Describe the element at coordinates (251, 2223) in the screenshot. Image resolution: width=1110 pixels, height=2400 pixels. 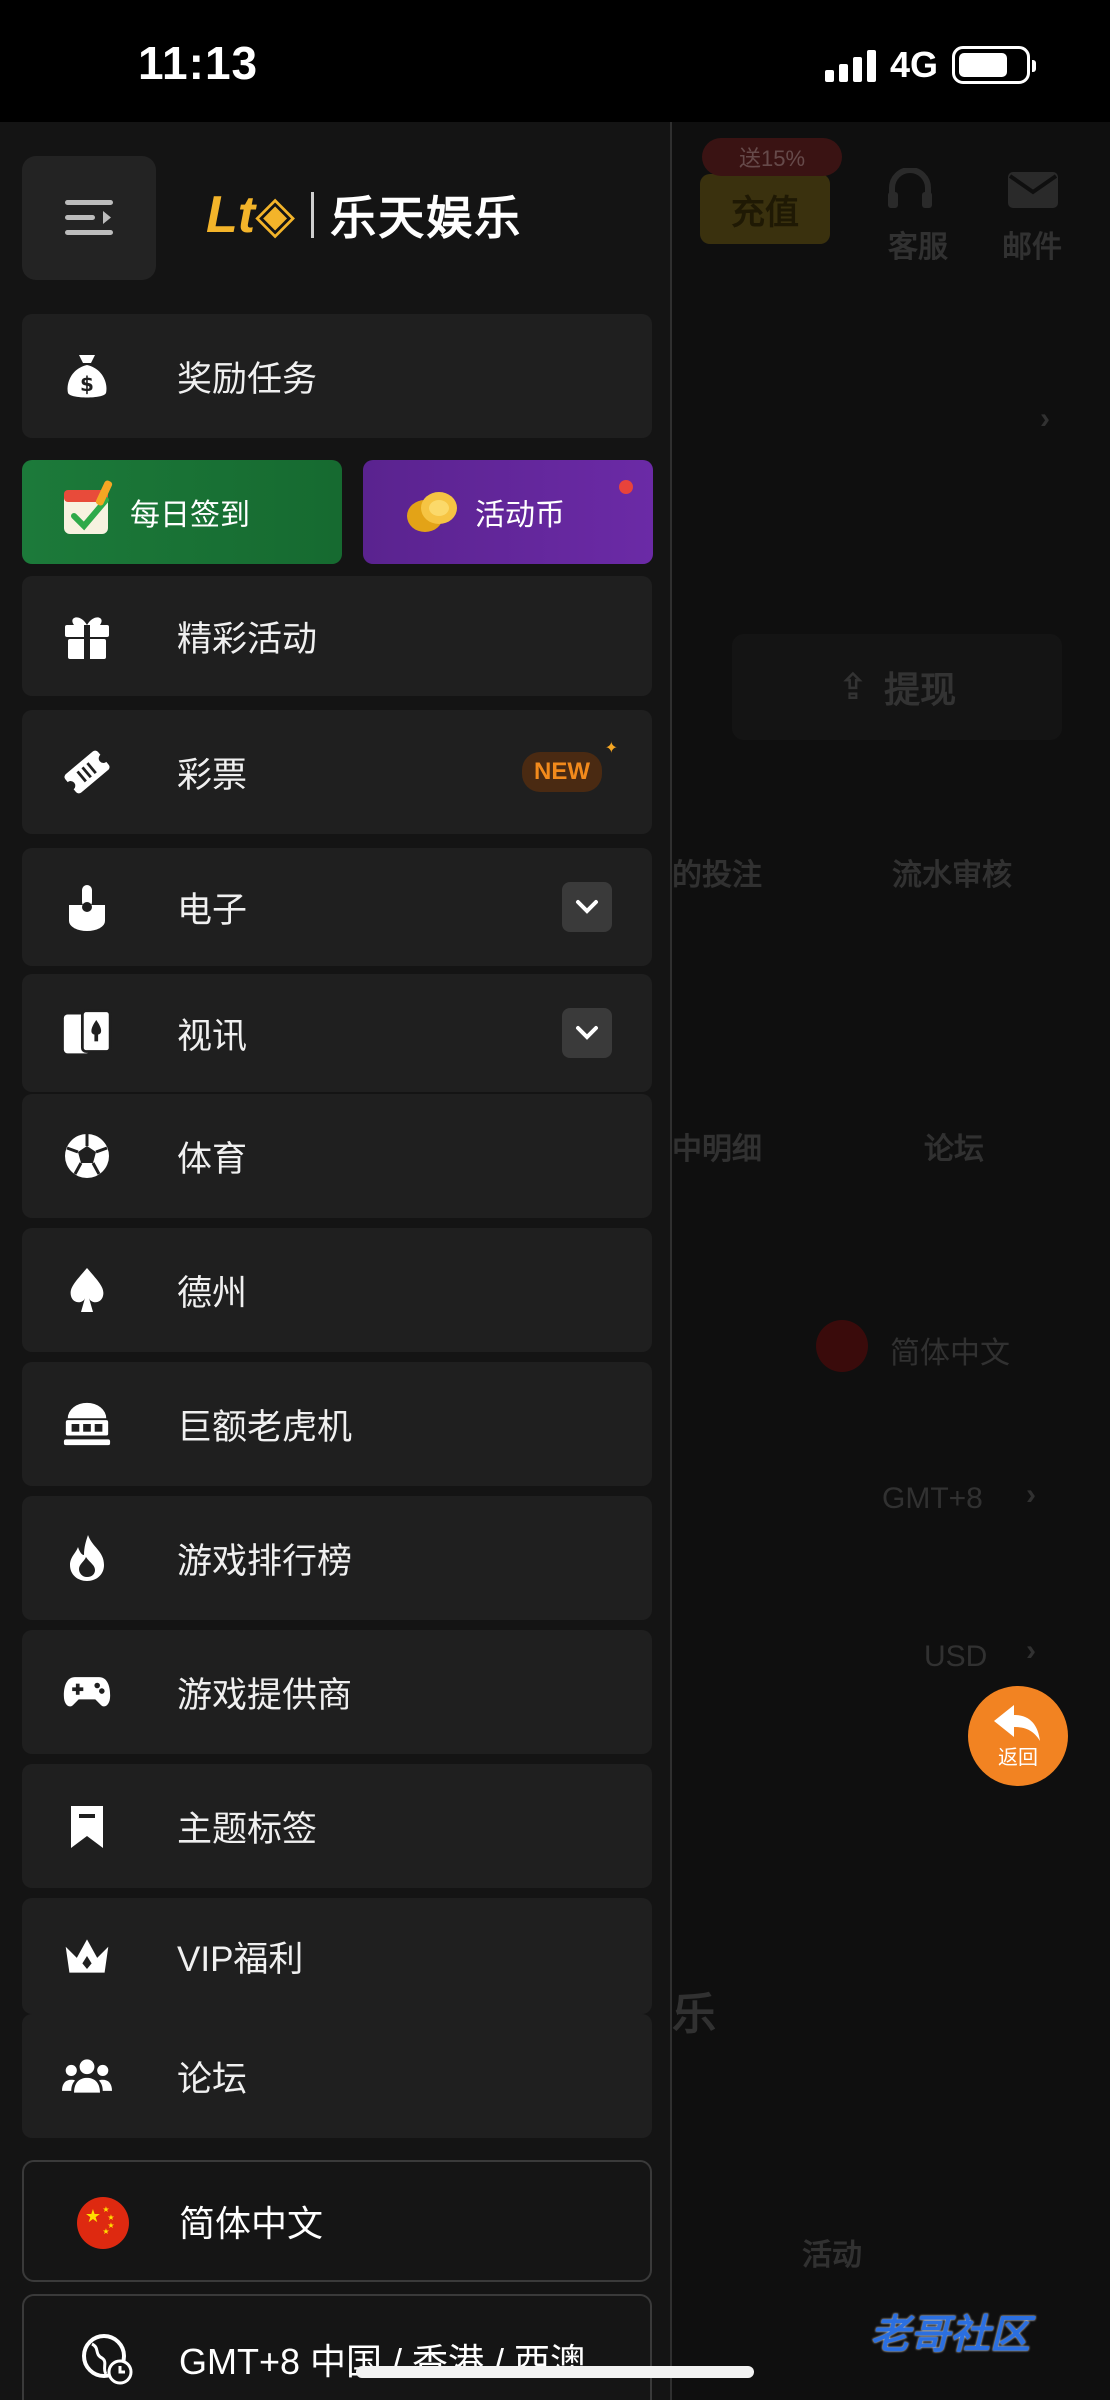
I see `language-label: 简体中文` at that location.